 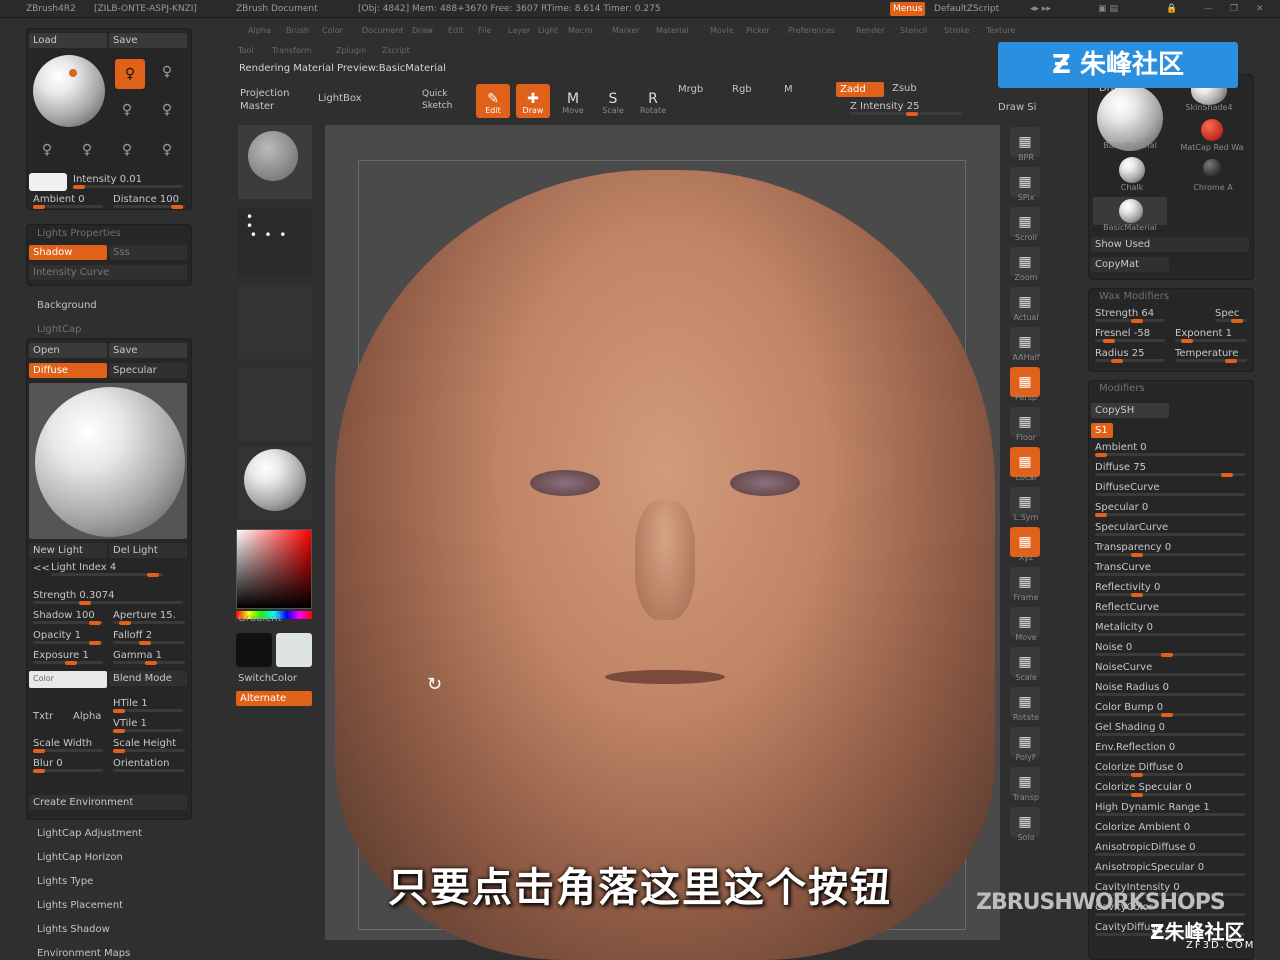 What do you see at coordinates (1130, 335) in the screenshot?
I see `fresnel-slider: Fresnel -58` at bounding box center [1130, 335].